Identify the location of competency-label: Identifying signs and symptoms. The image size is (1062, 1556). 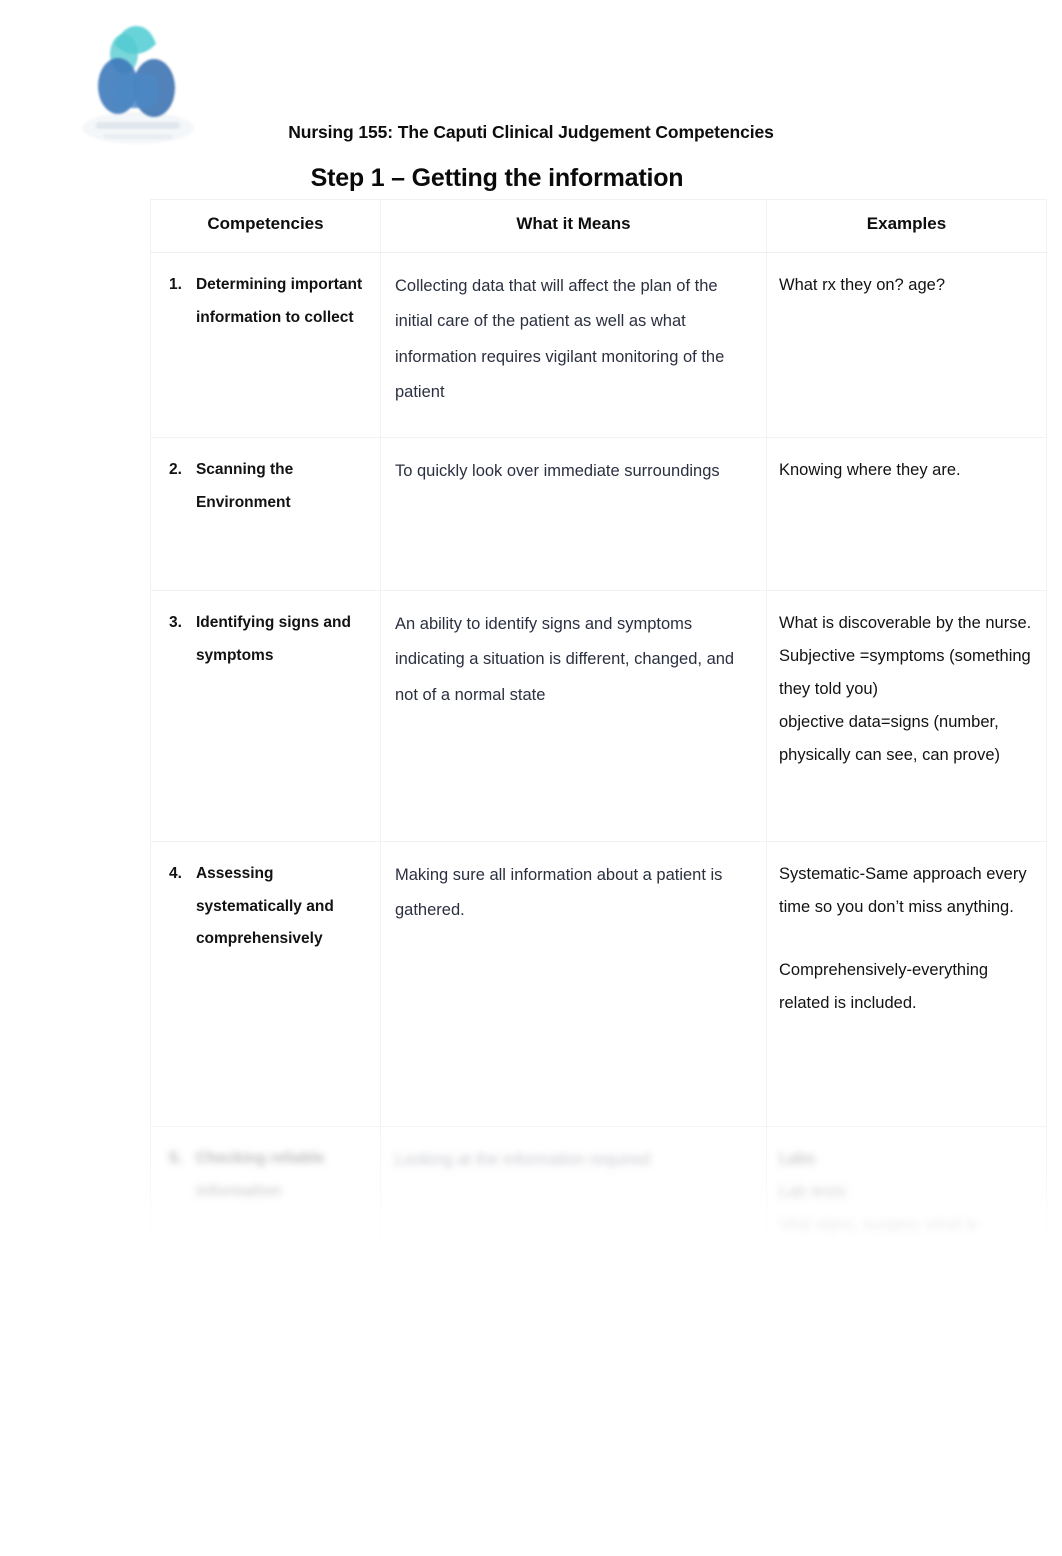
(273, 639).